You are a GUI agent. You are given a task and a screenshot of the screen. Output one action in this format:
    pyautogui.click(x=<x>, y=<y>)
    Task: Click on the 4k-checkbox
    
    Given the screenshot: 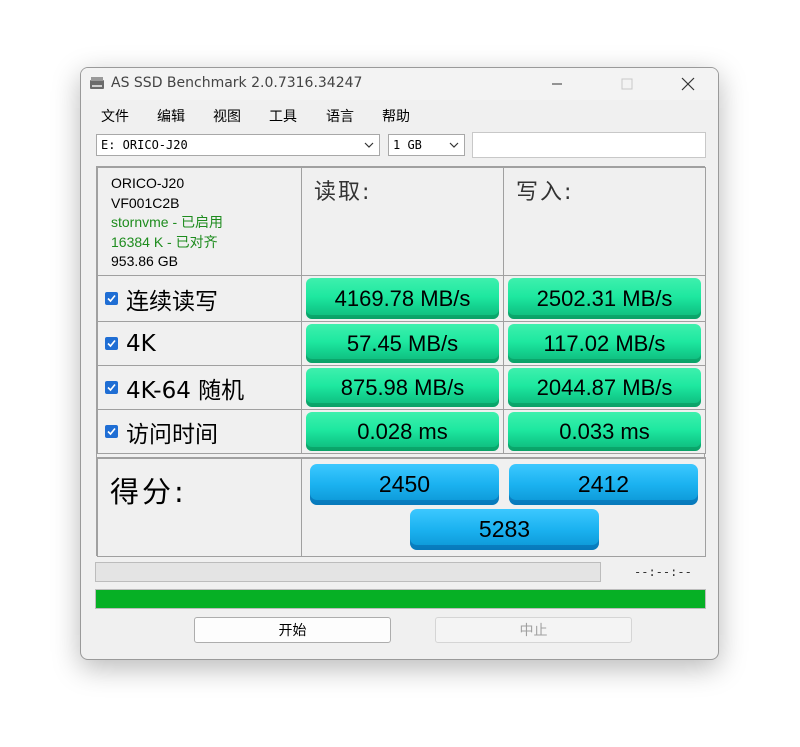 What is the action you would take?
    pyautogui.click(x=111, y=343)
    